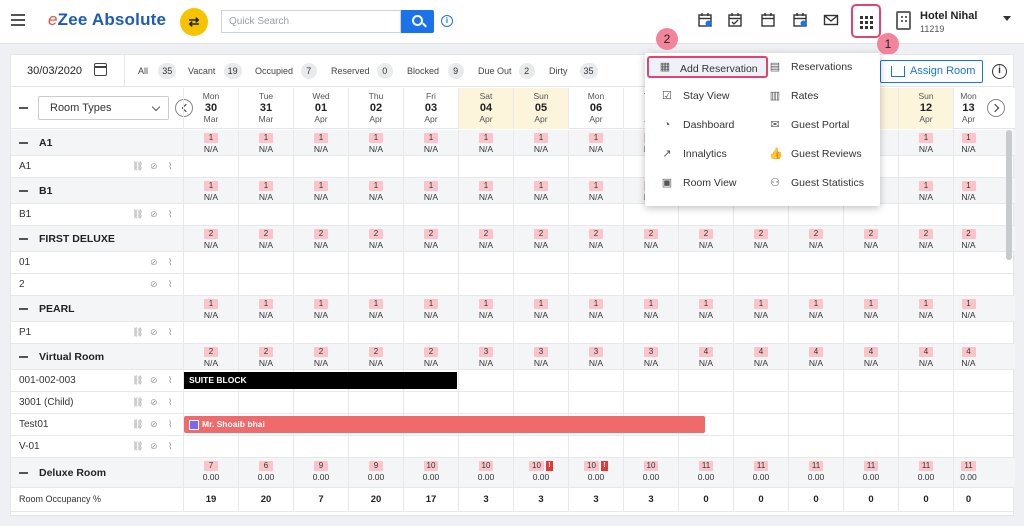 The height and width of the screenshot is (526, 1024). What do you see at coordinates (103, 108) in the screenshot?
I see `room-types-select: Room Types` at bounding box center [103, 108].